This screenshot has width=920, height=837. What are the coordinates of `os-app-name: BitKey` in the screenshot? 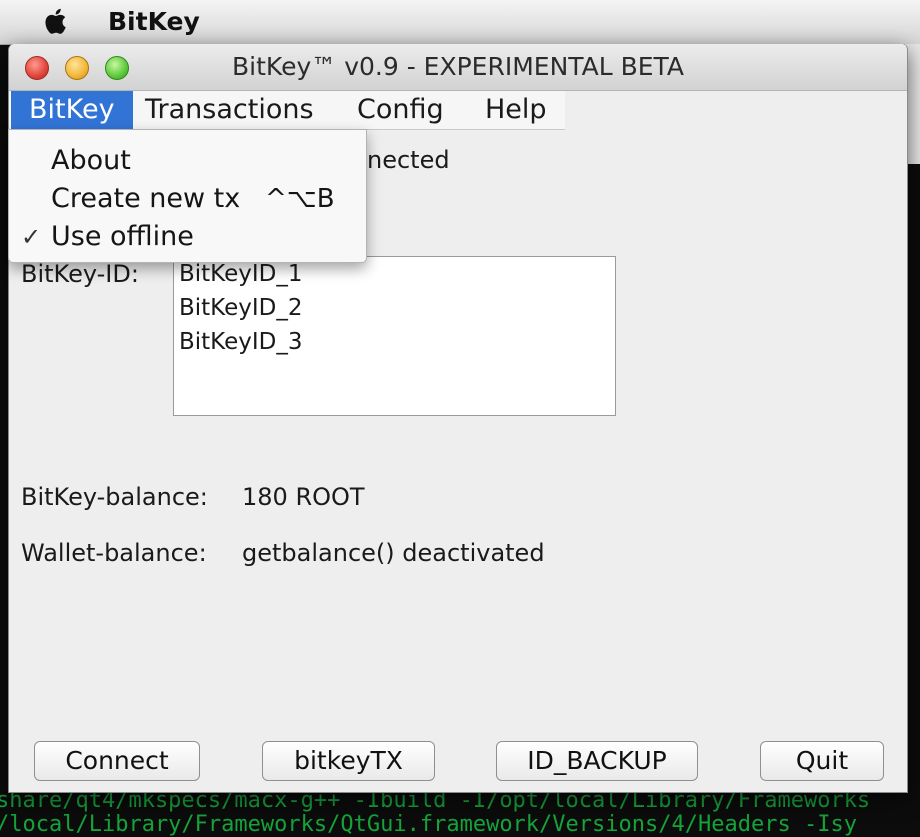 It's located at (154, 21).